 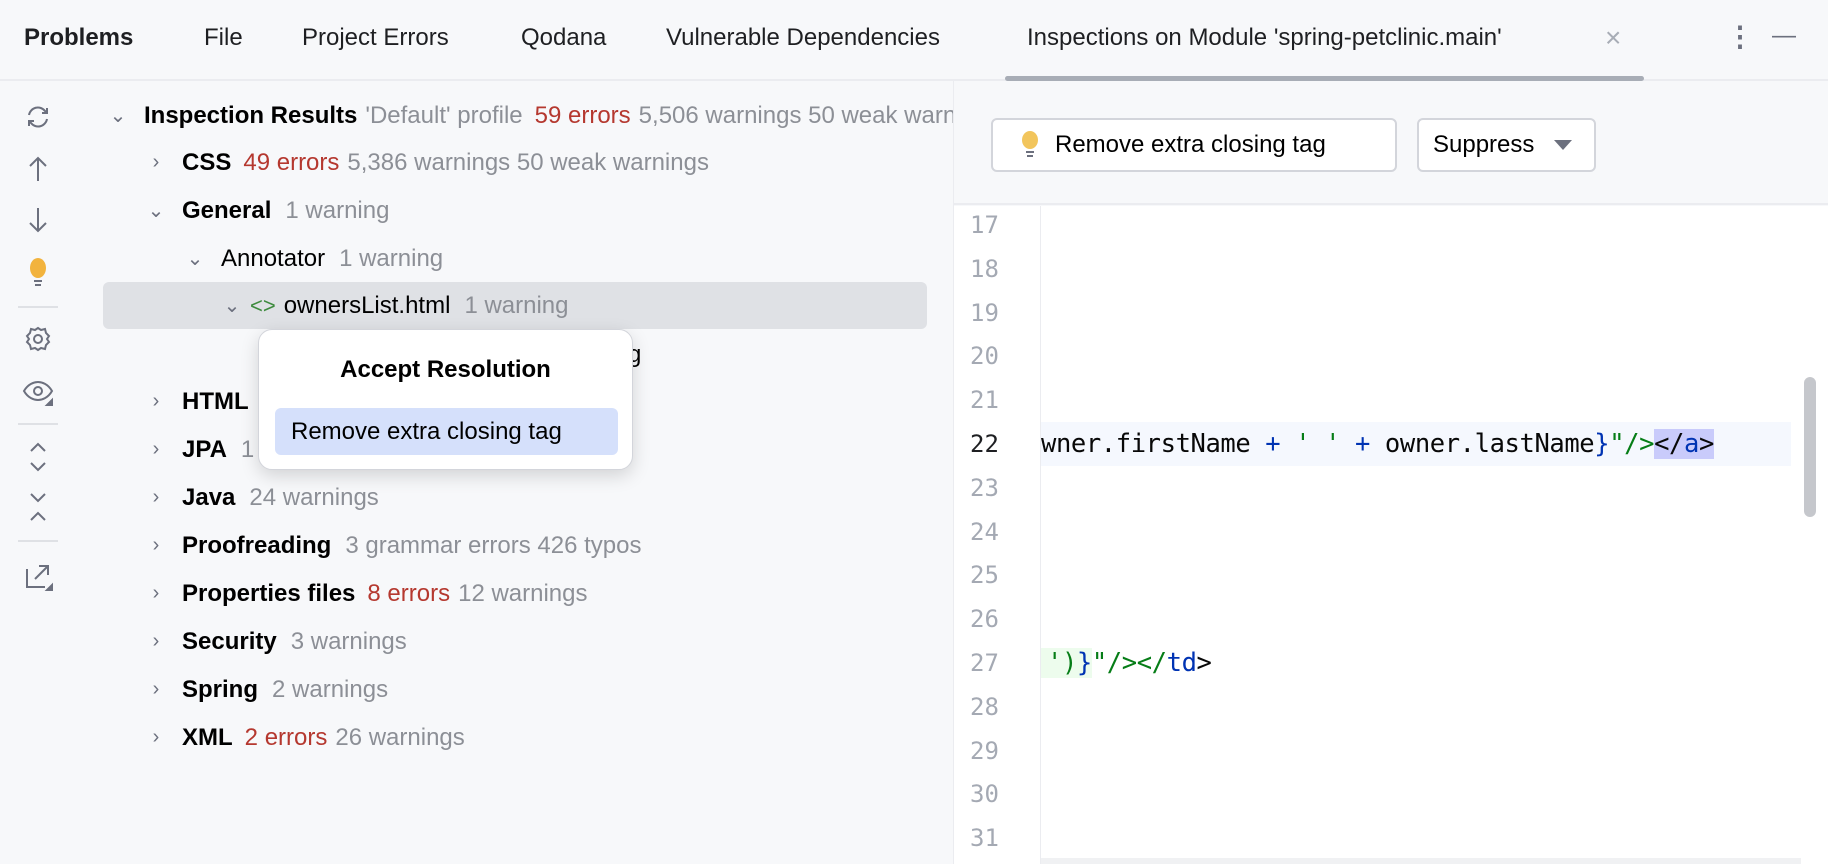 I want to click on node-label: Properties files, so click(x=269, y=593).